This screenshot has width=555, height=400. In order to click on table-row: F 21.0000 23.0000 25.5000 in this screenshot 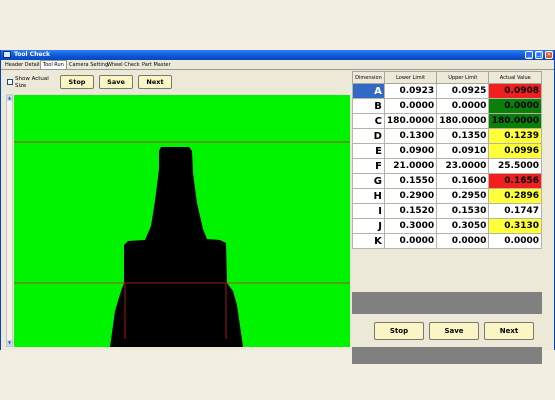, I will do `click(447, 166)`.